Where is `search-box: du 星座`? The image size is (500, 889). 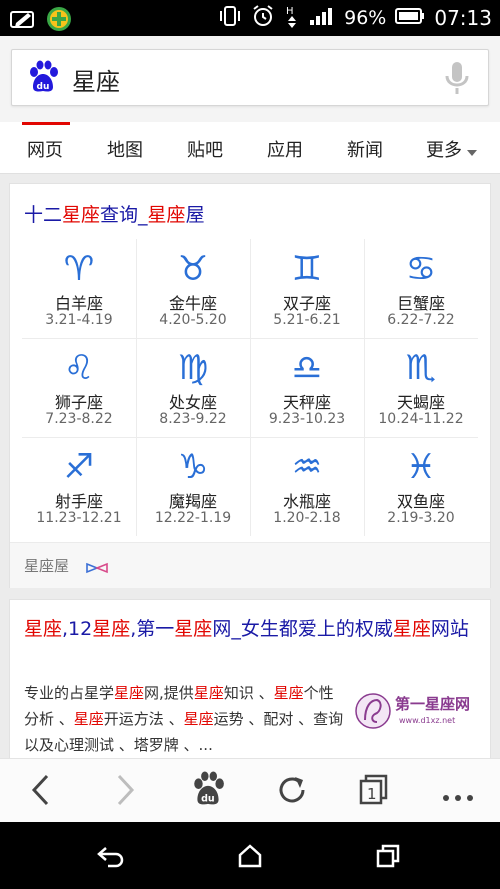 search-box: du 星座 is located at coordinates (250, 77).